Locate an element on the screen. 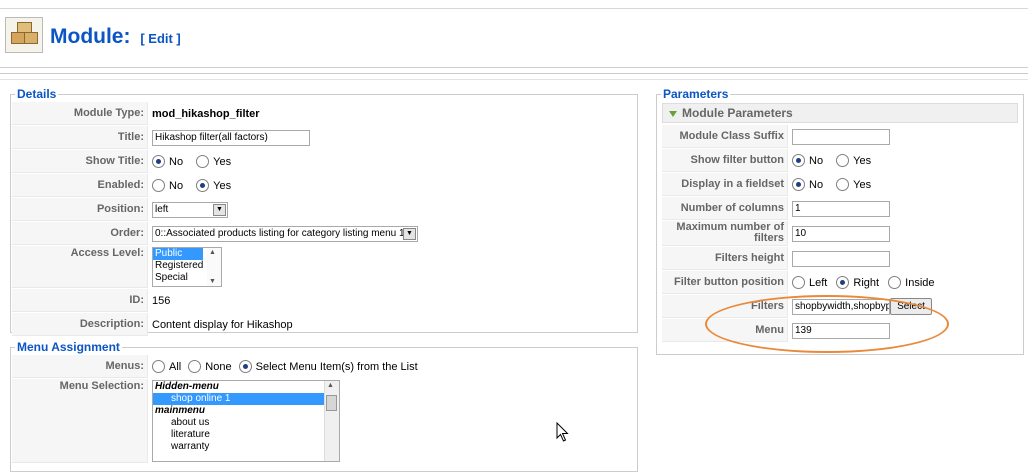 Image resolution: width=1028 pixels, height=472 pixels. menu-selection-label: Menu Selection: is located at coordinates (80, 421).